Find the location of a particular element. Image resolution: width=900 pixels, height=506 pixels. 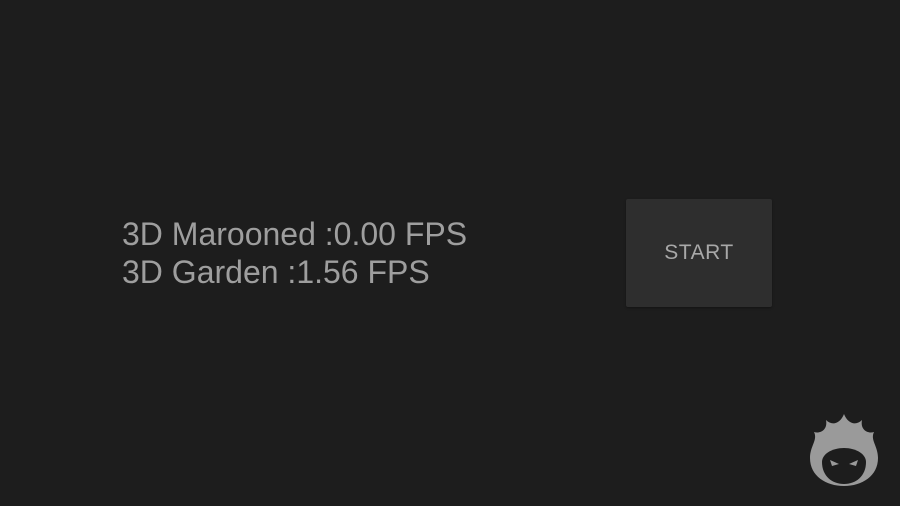

result-row-marooned: 3D Marooned :0.00 FPS is located at coordinates (294, 234).